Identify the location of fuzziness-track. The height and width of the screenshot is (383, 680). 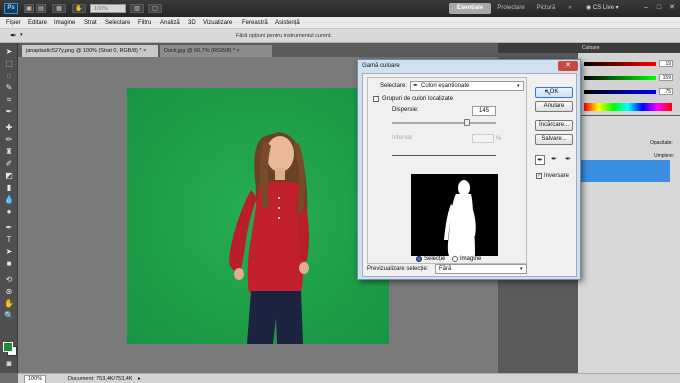
(444, 123).